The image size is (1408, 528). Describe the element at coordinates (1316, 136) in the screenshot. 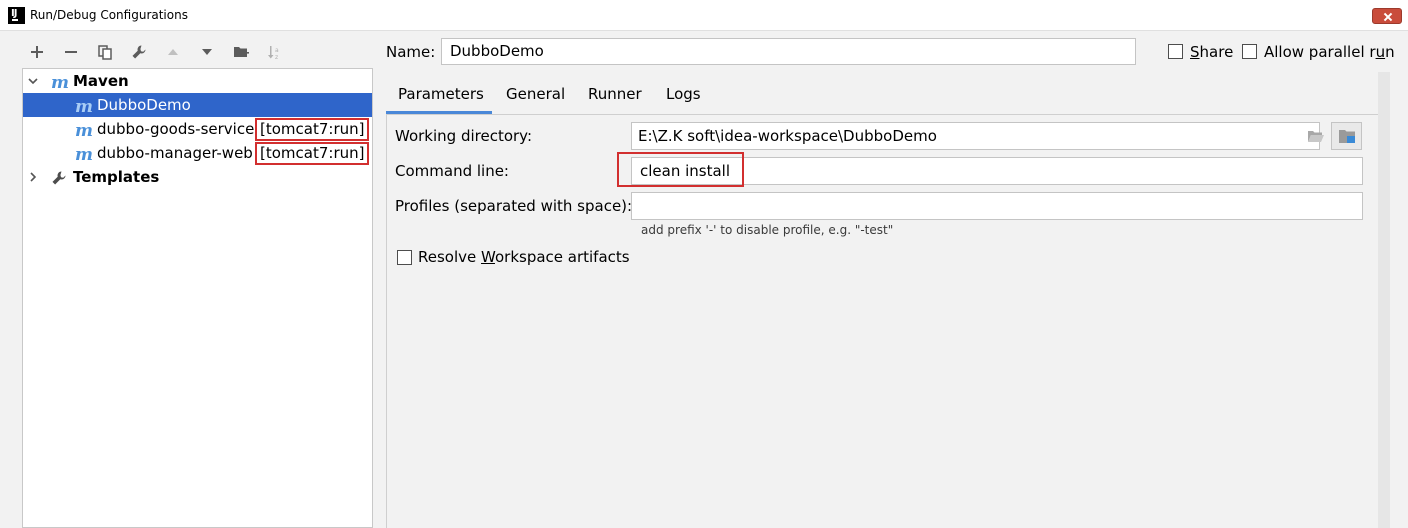

I see `folder-open-icon` at that location.